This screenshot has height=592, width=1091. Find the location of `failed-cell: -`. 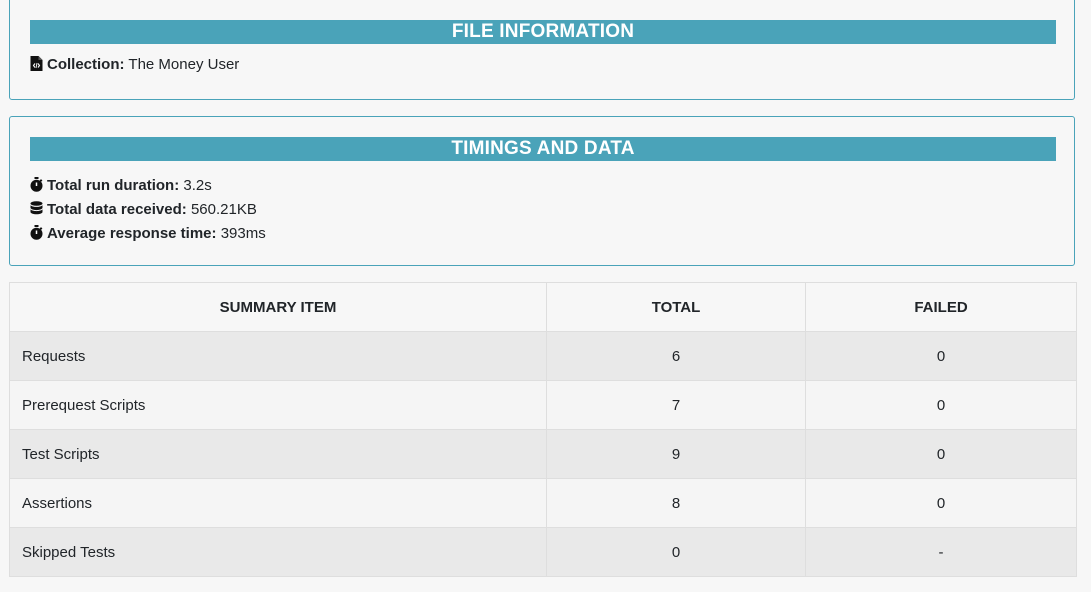

failed-cell: - is located at coordinates (941, 552).